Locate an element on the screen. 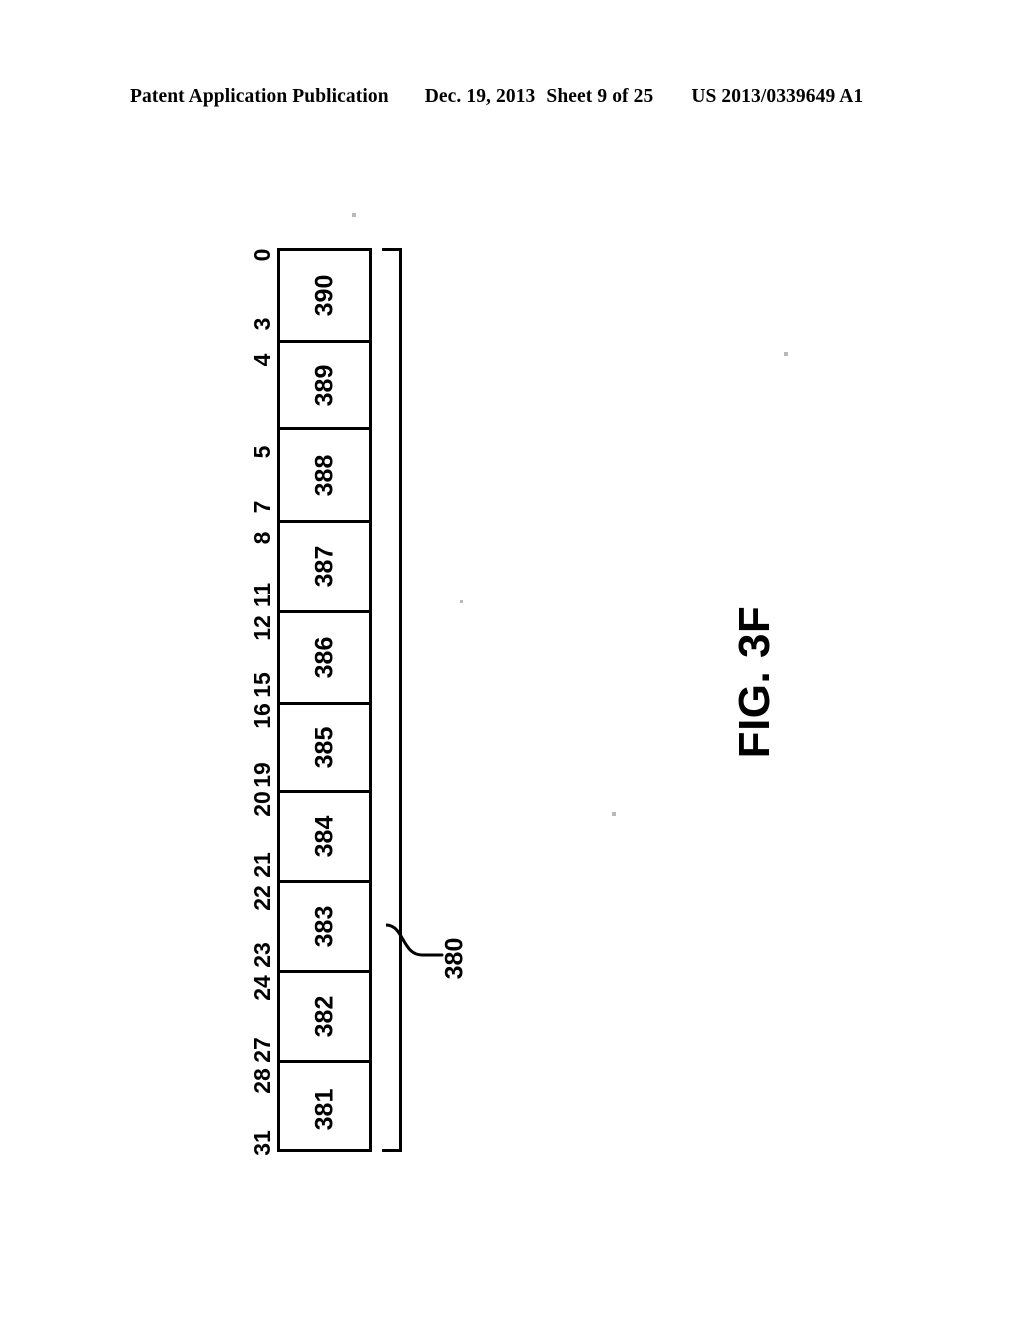  bit-field-cell-382: 382 is located at coordinates (324, 1018).